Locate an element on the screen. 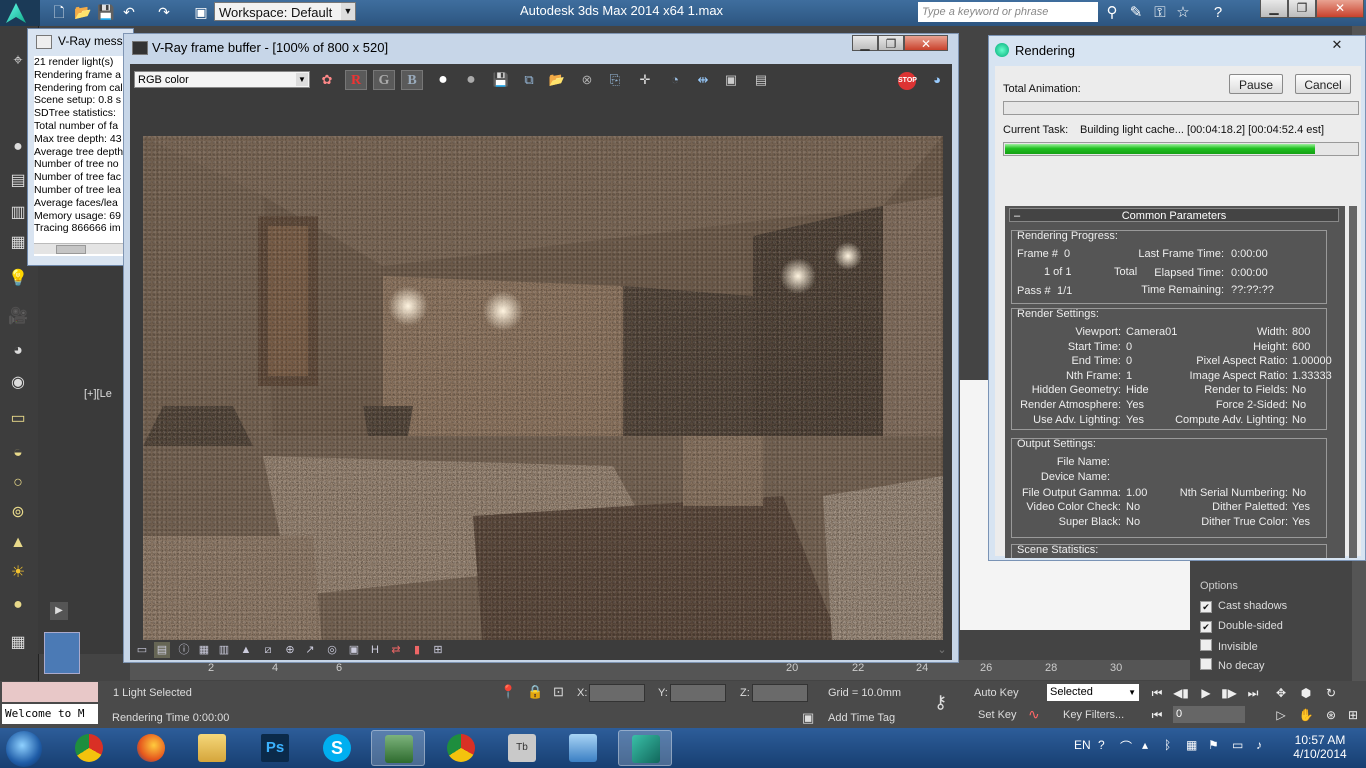 Image resolution: width=1366 pixels, height=768 pixels. auto-key-button: Auto Key is located at coordinates (996, 693).